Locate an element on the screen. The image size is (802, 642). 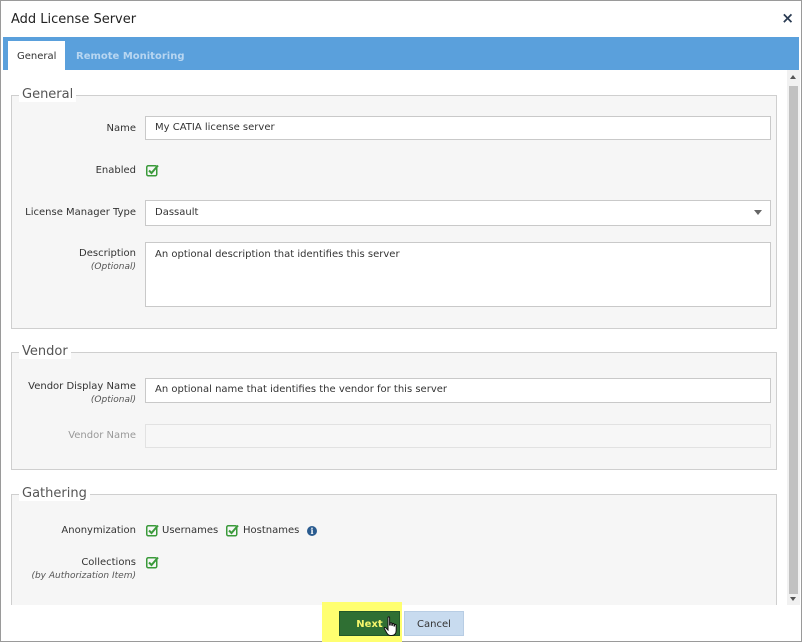
dialog-title-bar: Add License Server × is located at coordinates (401, 19).